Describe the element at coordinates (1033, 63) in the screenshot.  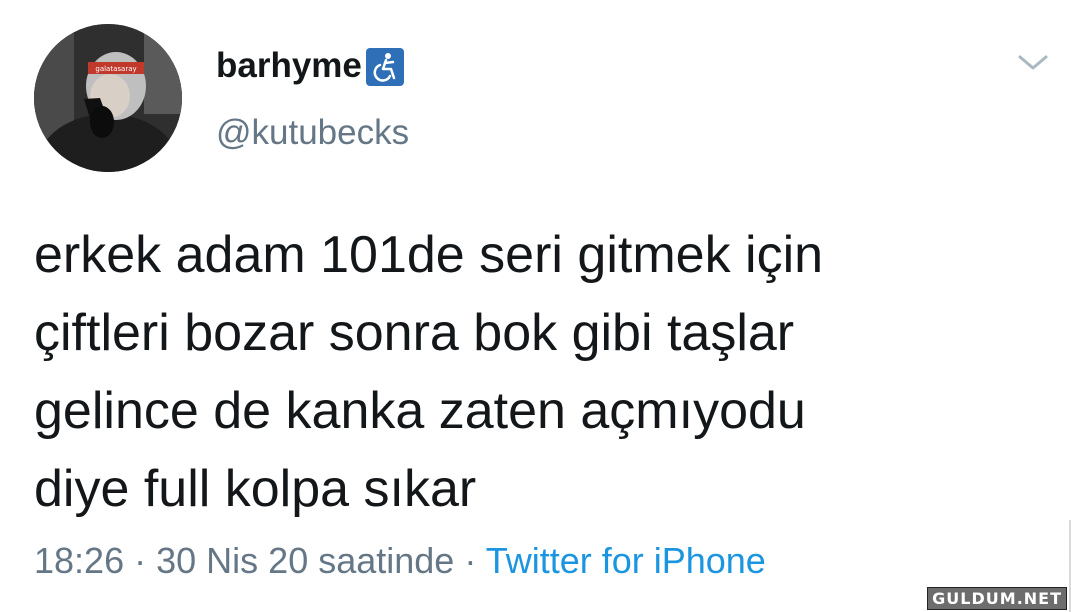
I see `chevron-down-icon` at that location.